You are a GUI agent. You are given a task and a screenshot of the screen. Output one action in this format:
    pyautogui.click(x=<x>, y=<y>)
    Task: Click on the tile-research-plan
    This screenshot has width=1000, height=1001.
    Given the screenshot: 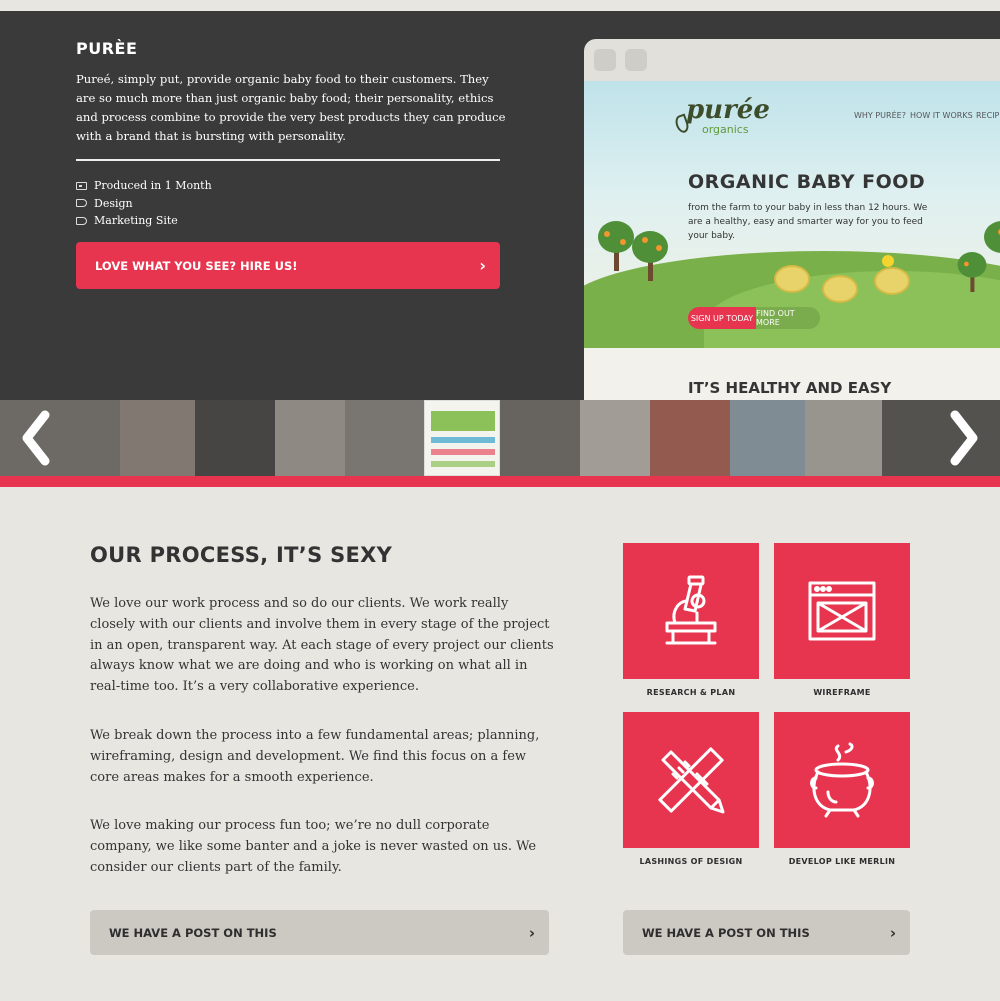 What is the action you would take?
    pyautogui.click(x=691, y=611)
    